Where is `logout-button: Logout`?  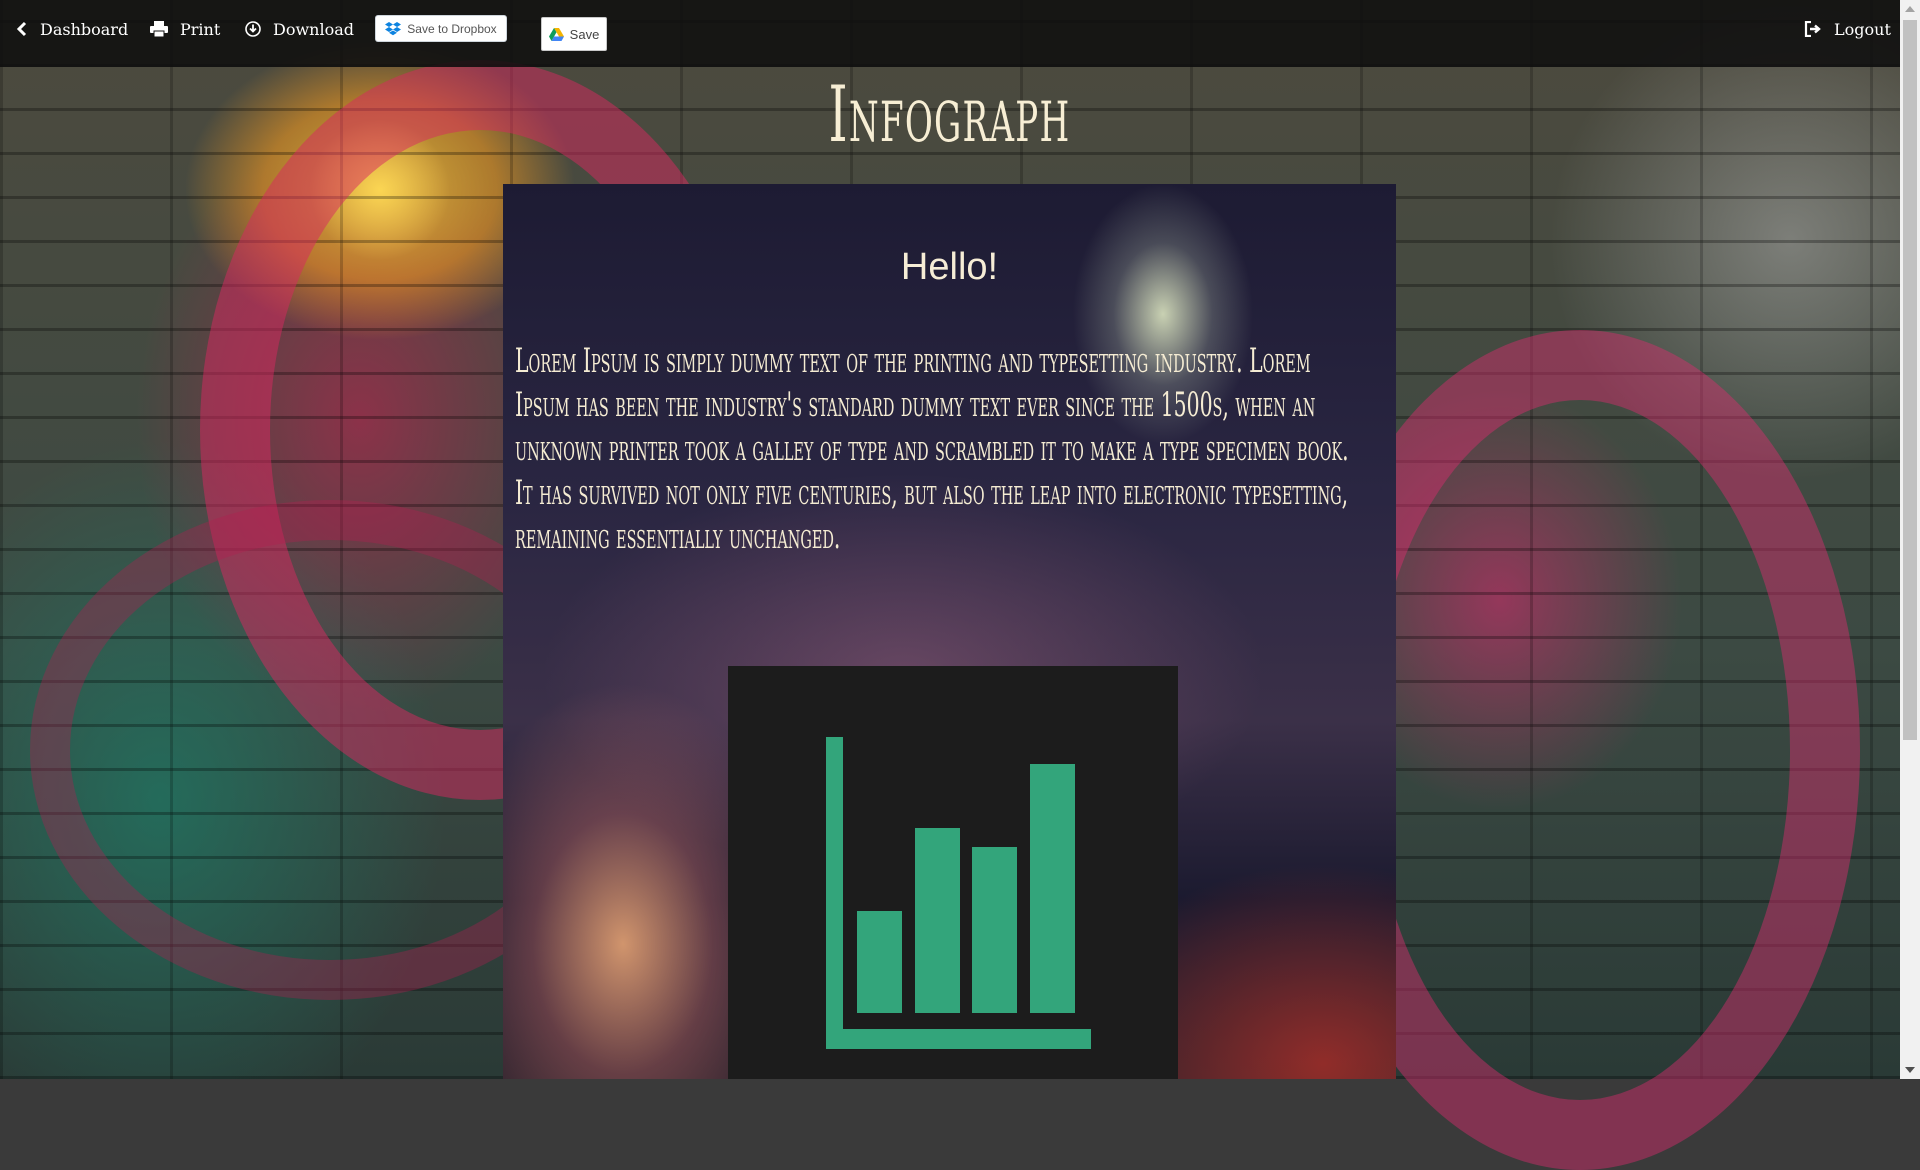 logout-button: Logout is located at coordinates (1847, 29).